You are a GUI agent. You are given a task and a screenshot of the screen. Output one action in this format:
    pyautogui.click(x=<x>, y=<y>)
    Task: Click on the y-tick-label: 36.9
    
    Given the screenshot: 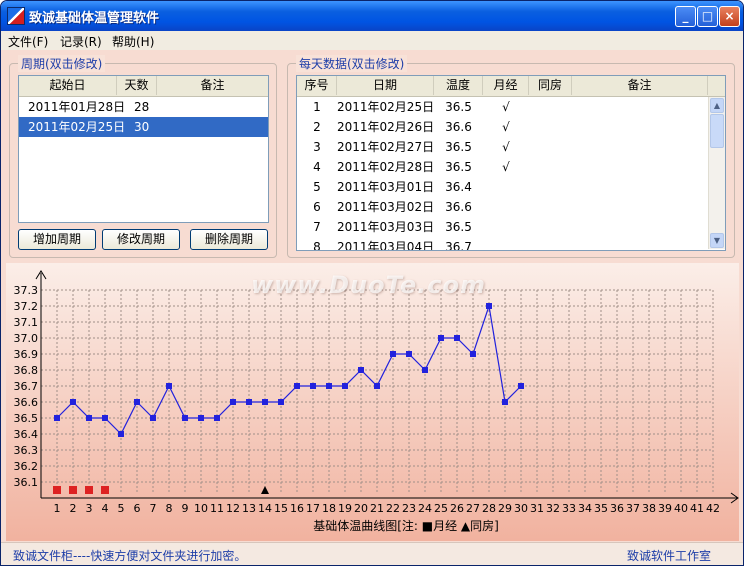 What is the action you would take?
    pyautogui.click(x=26, y=354)
    